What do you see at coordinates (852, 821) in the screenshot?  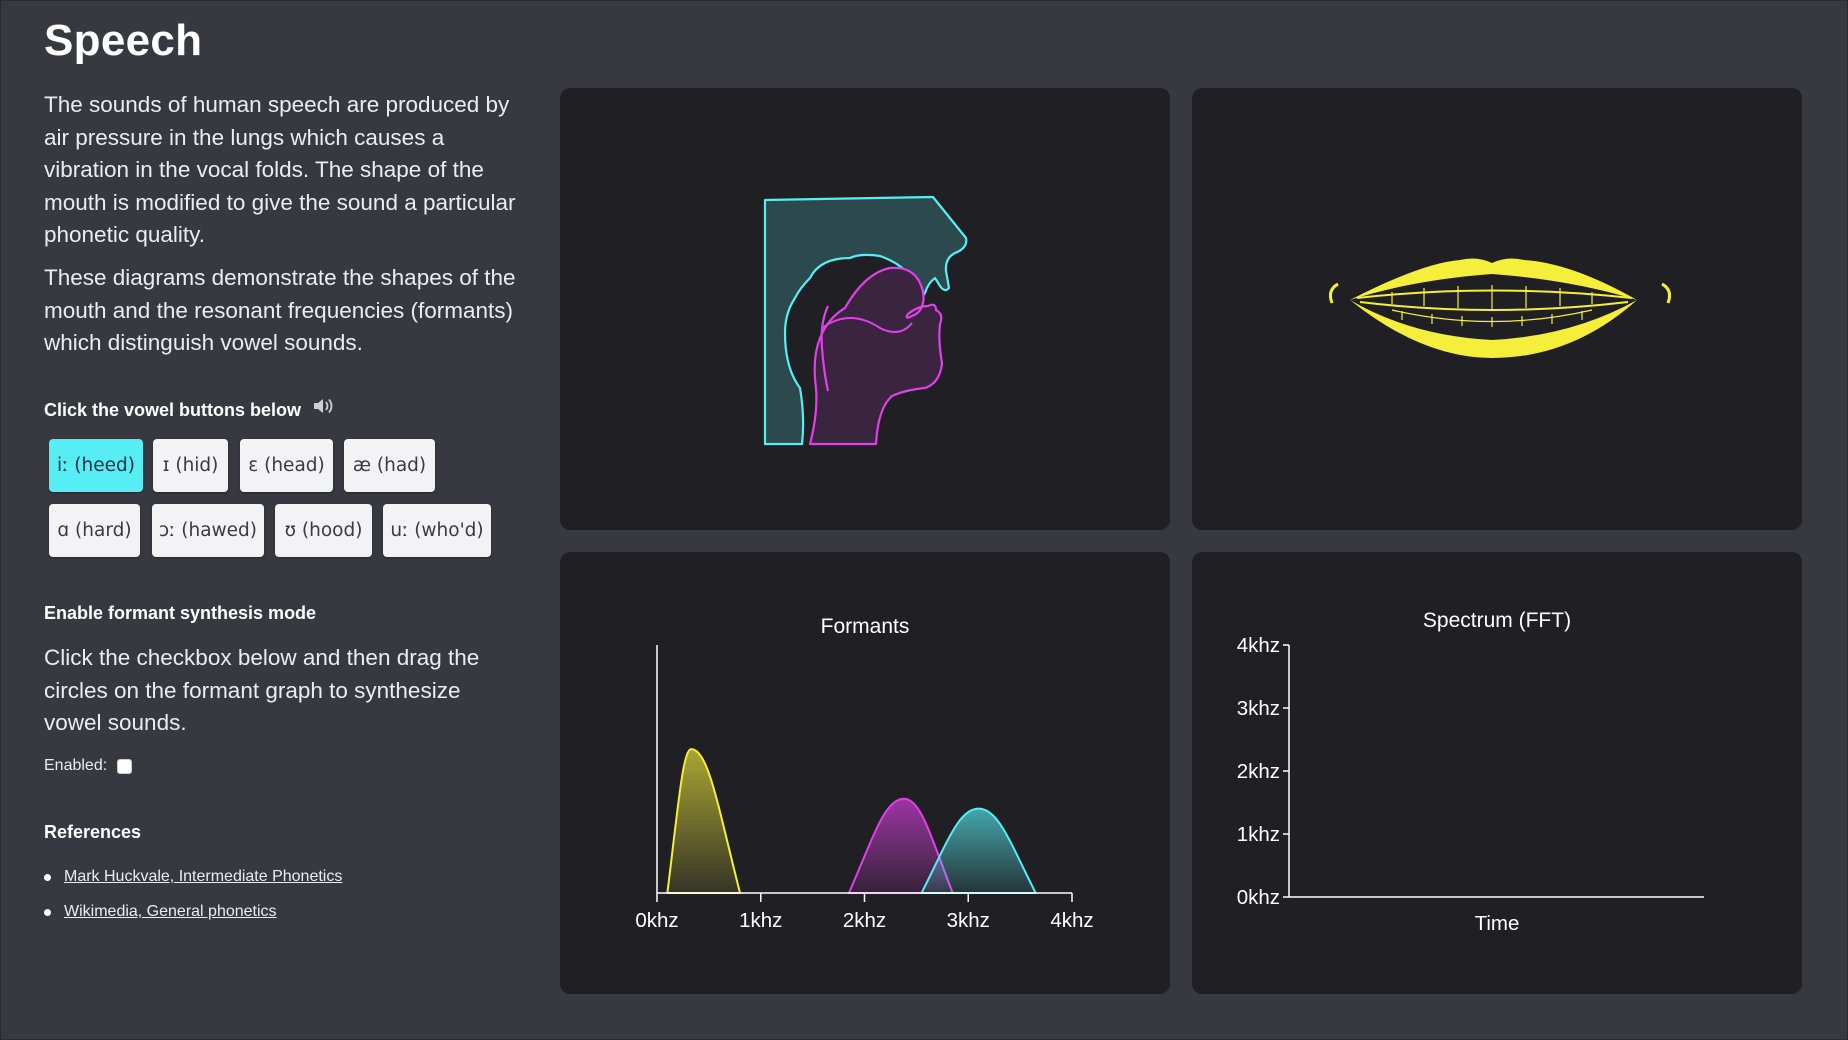 I see `formant-series-group` at bounding box center [852, 821].